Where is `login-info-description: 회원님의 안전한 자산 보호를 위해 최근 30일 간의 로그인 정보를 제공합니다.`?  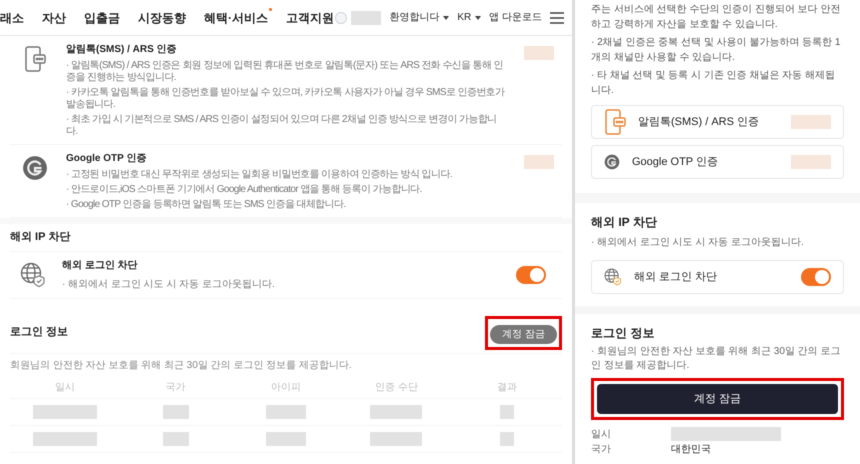
login-info-description: 회원님의 안전한 자산 보호를 위해 최근 30일 간의 로그인 정보를 제공합니다. is located at coordinates (181, 365).